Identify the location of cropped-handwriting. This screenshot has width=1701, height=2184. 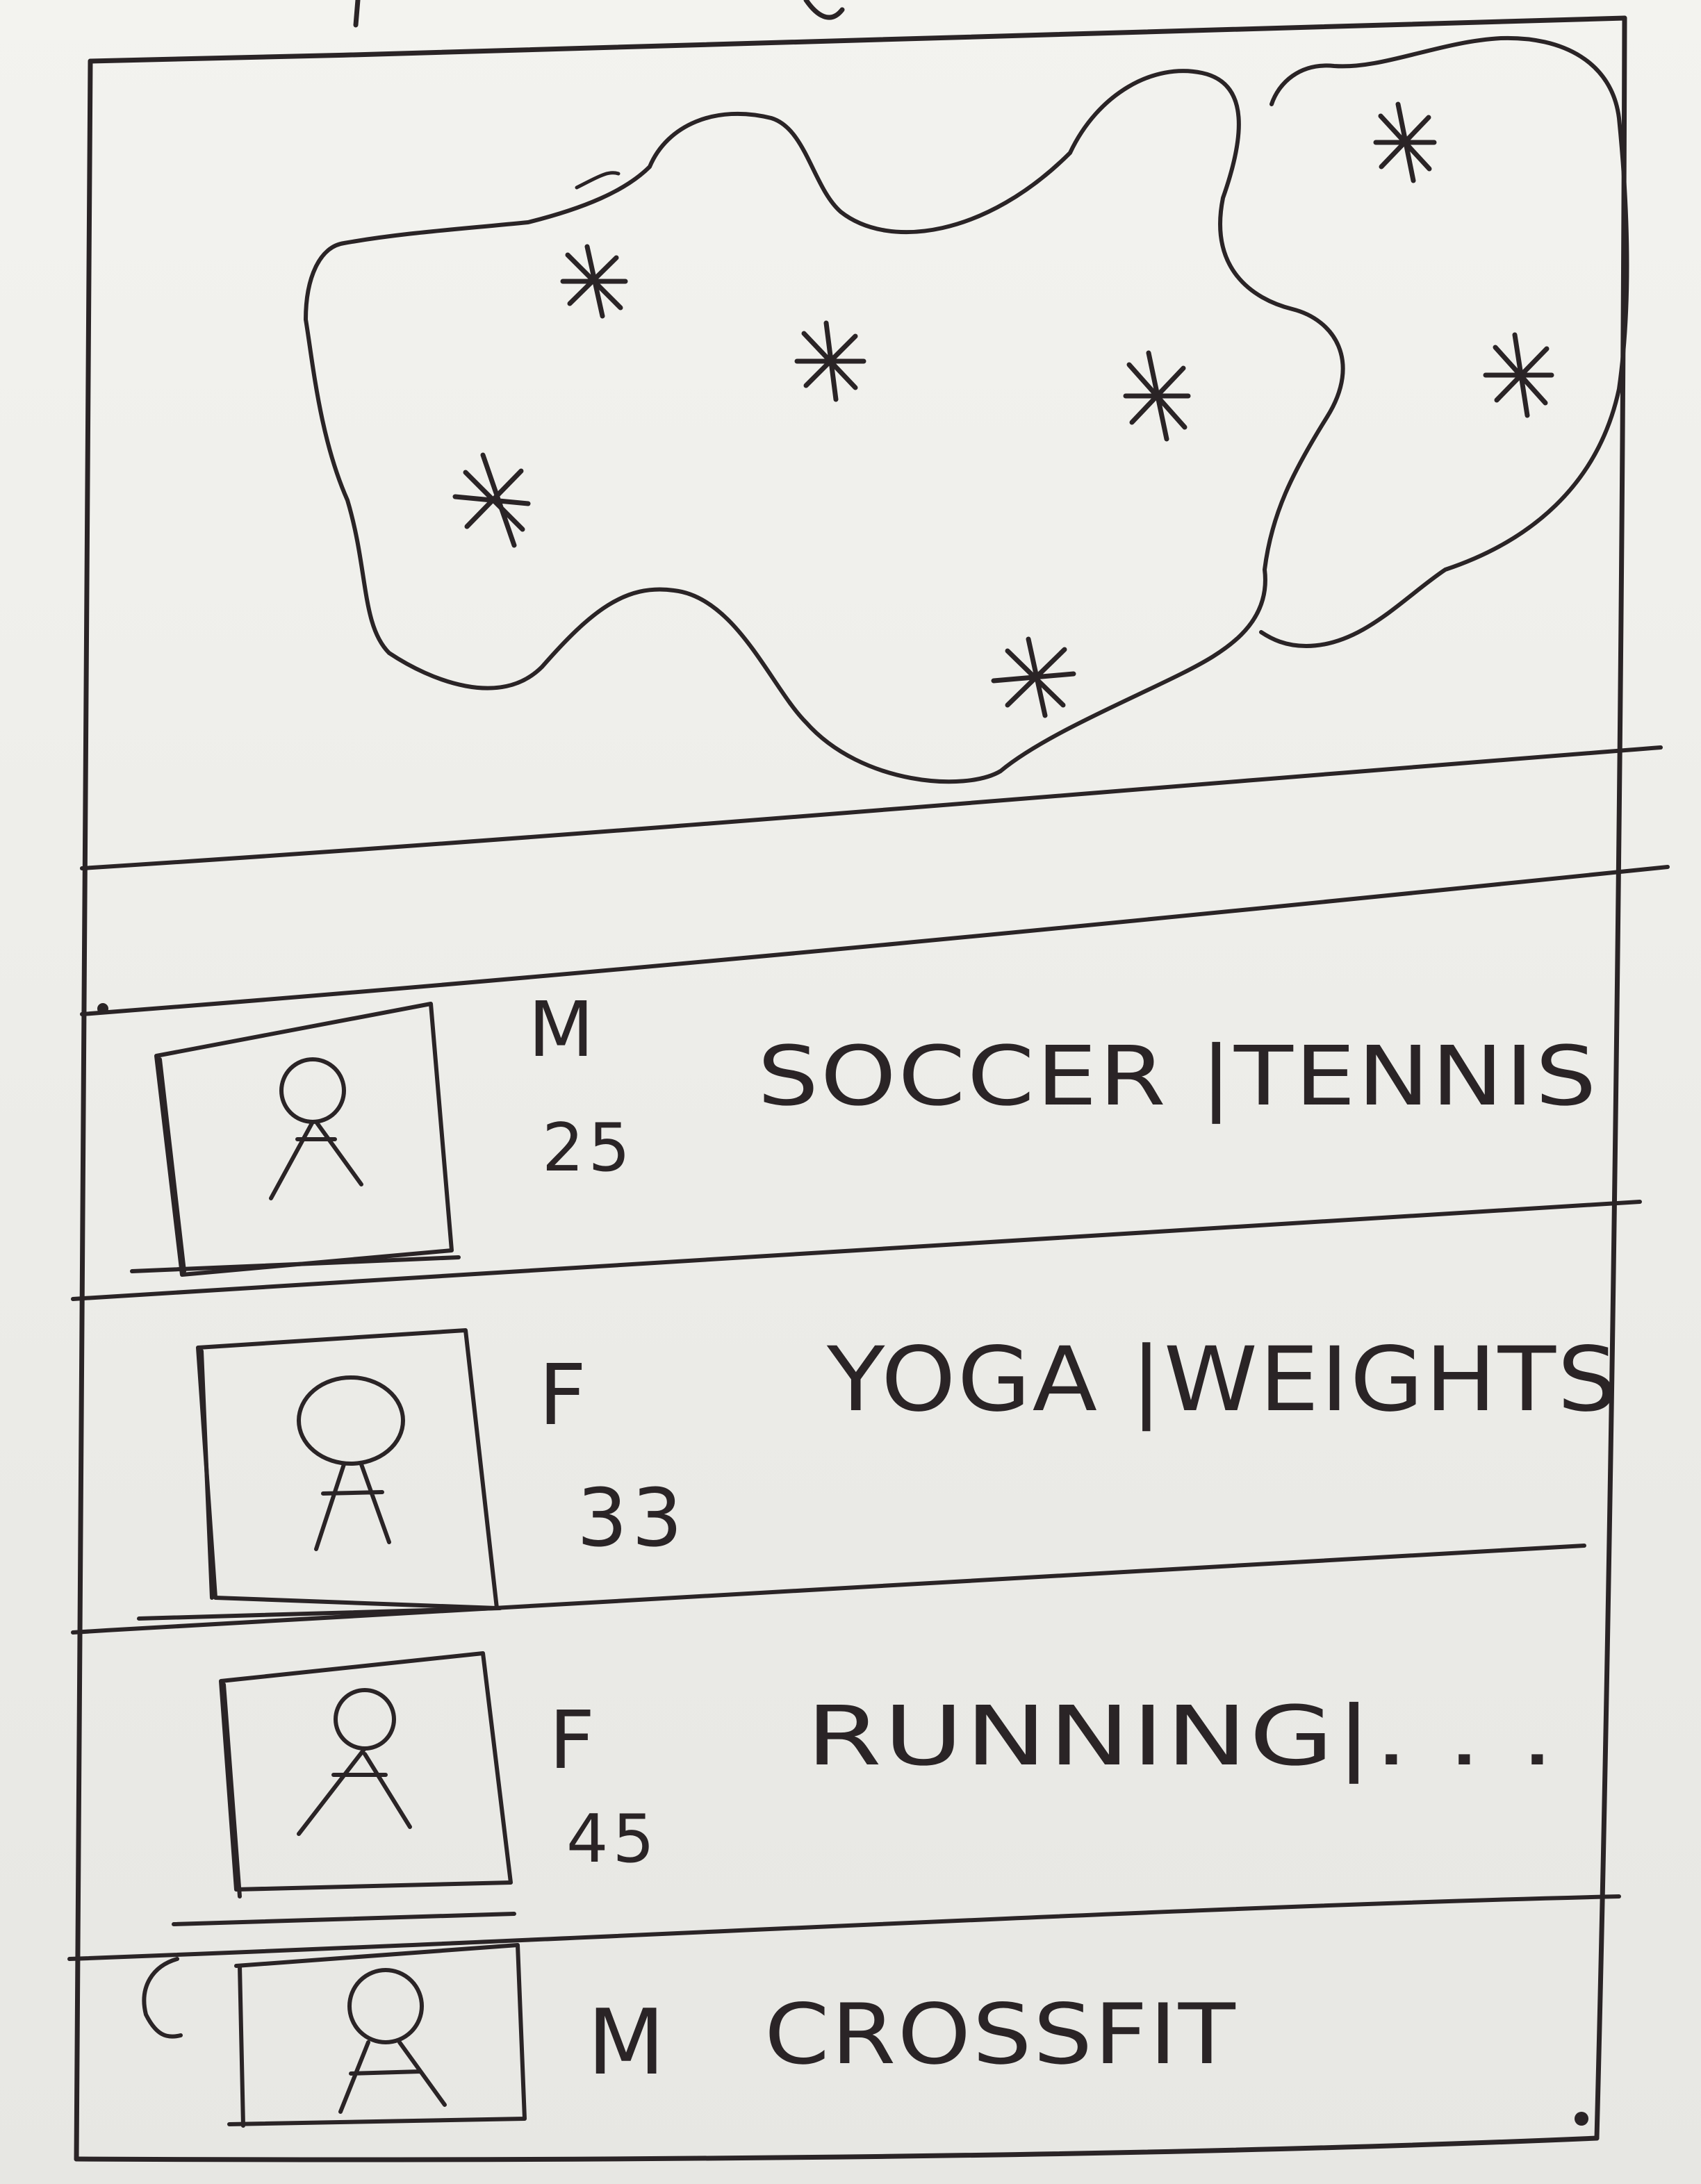
(599, 14).